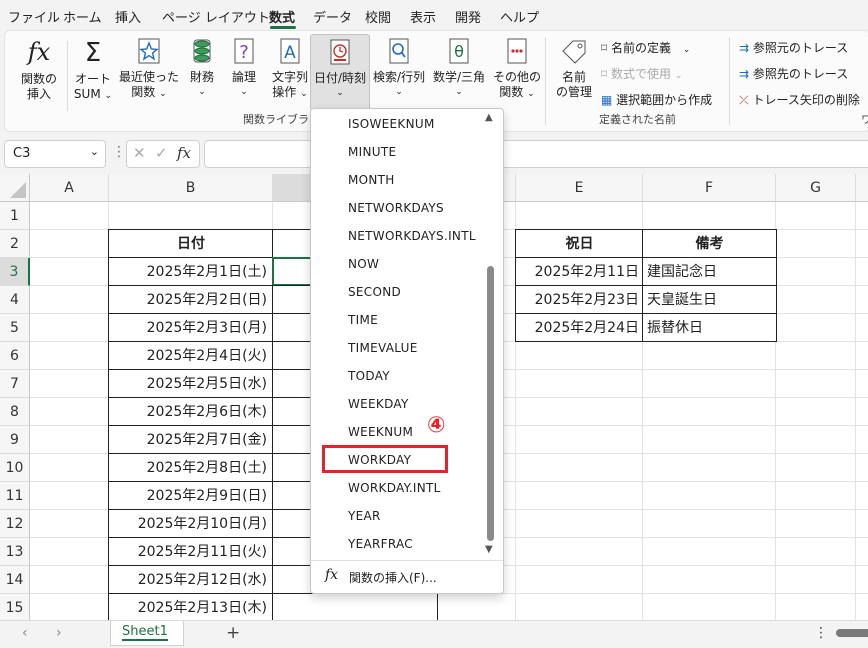 The width and height of the screenshot is (868, 648). What do you see at coordinates (709, 271) in the screenshot?
I see `holiday-note-cell: 建国記念日` at bounding box center [709, 271].